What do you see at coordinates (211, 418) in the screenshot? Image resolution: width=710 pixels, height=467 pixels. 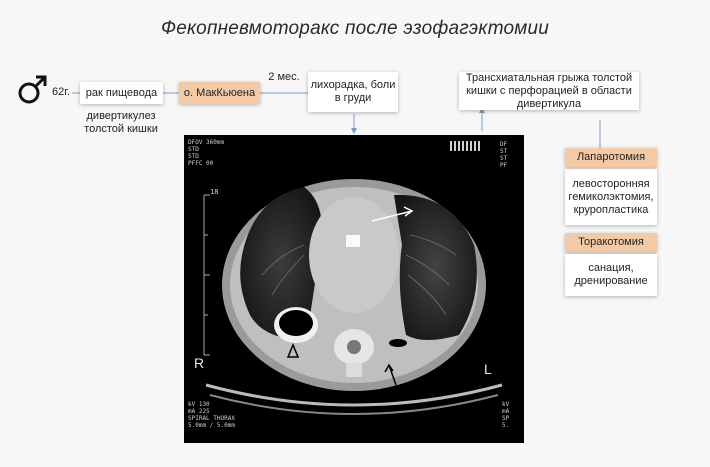 I see `ct-info-line: SPIRAL THORAX` at bounding box center [211, 418].